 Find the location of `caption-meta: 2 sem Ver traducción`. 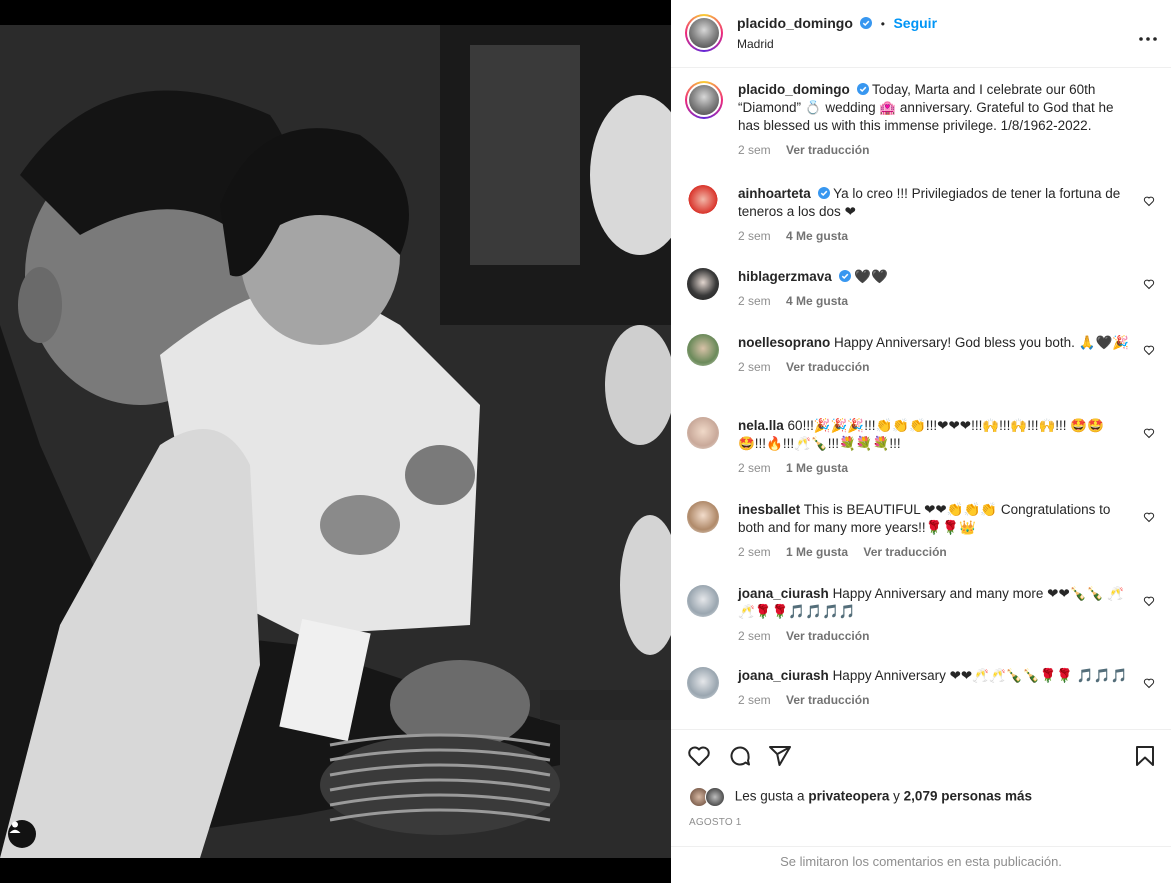

caption-meta: 2 sem Ver traducción is located at coordinates (934, 150).